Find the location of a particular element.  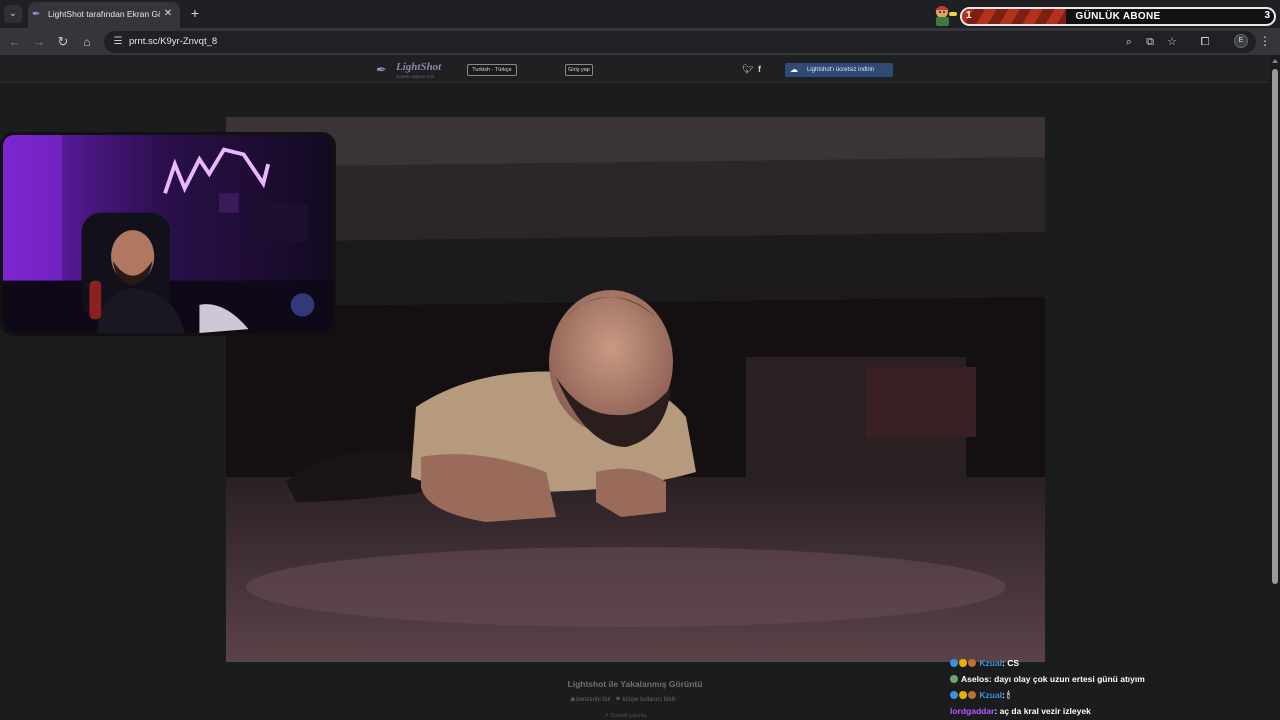

download-cloud-icon: ☁ is located at coordinates (794, 69).